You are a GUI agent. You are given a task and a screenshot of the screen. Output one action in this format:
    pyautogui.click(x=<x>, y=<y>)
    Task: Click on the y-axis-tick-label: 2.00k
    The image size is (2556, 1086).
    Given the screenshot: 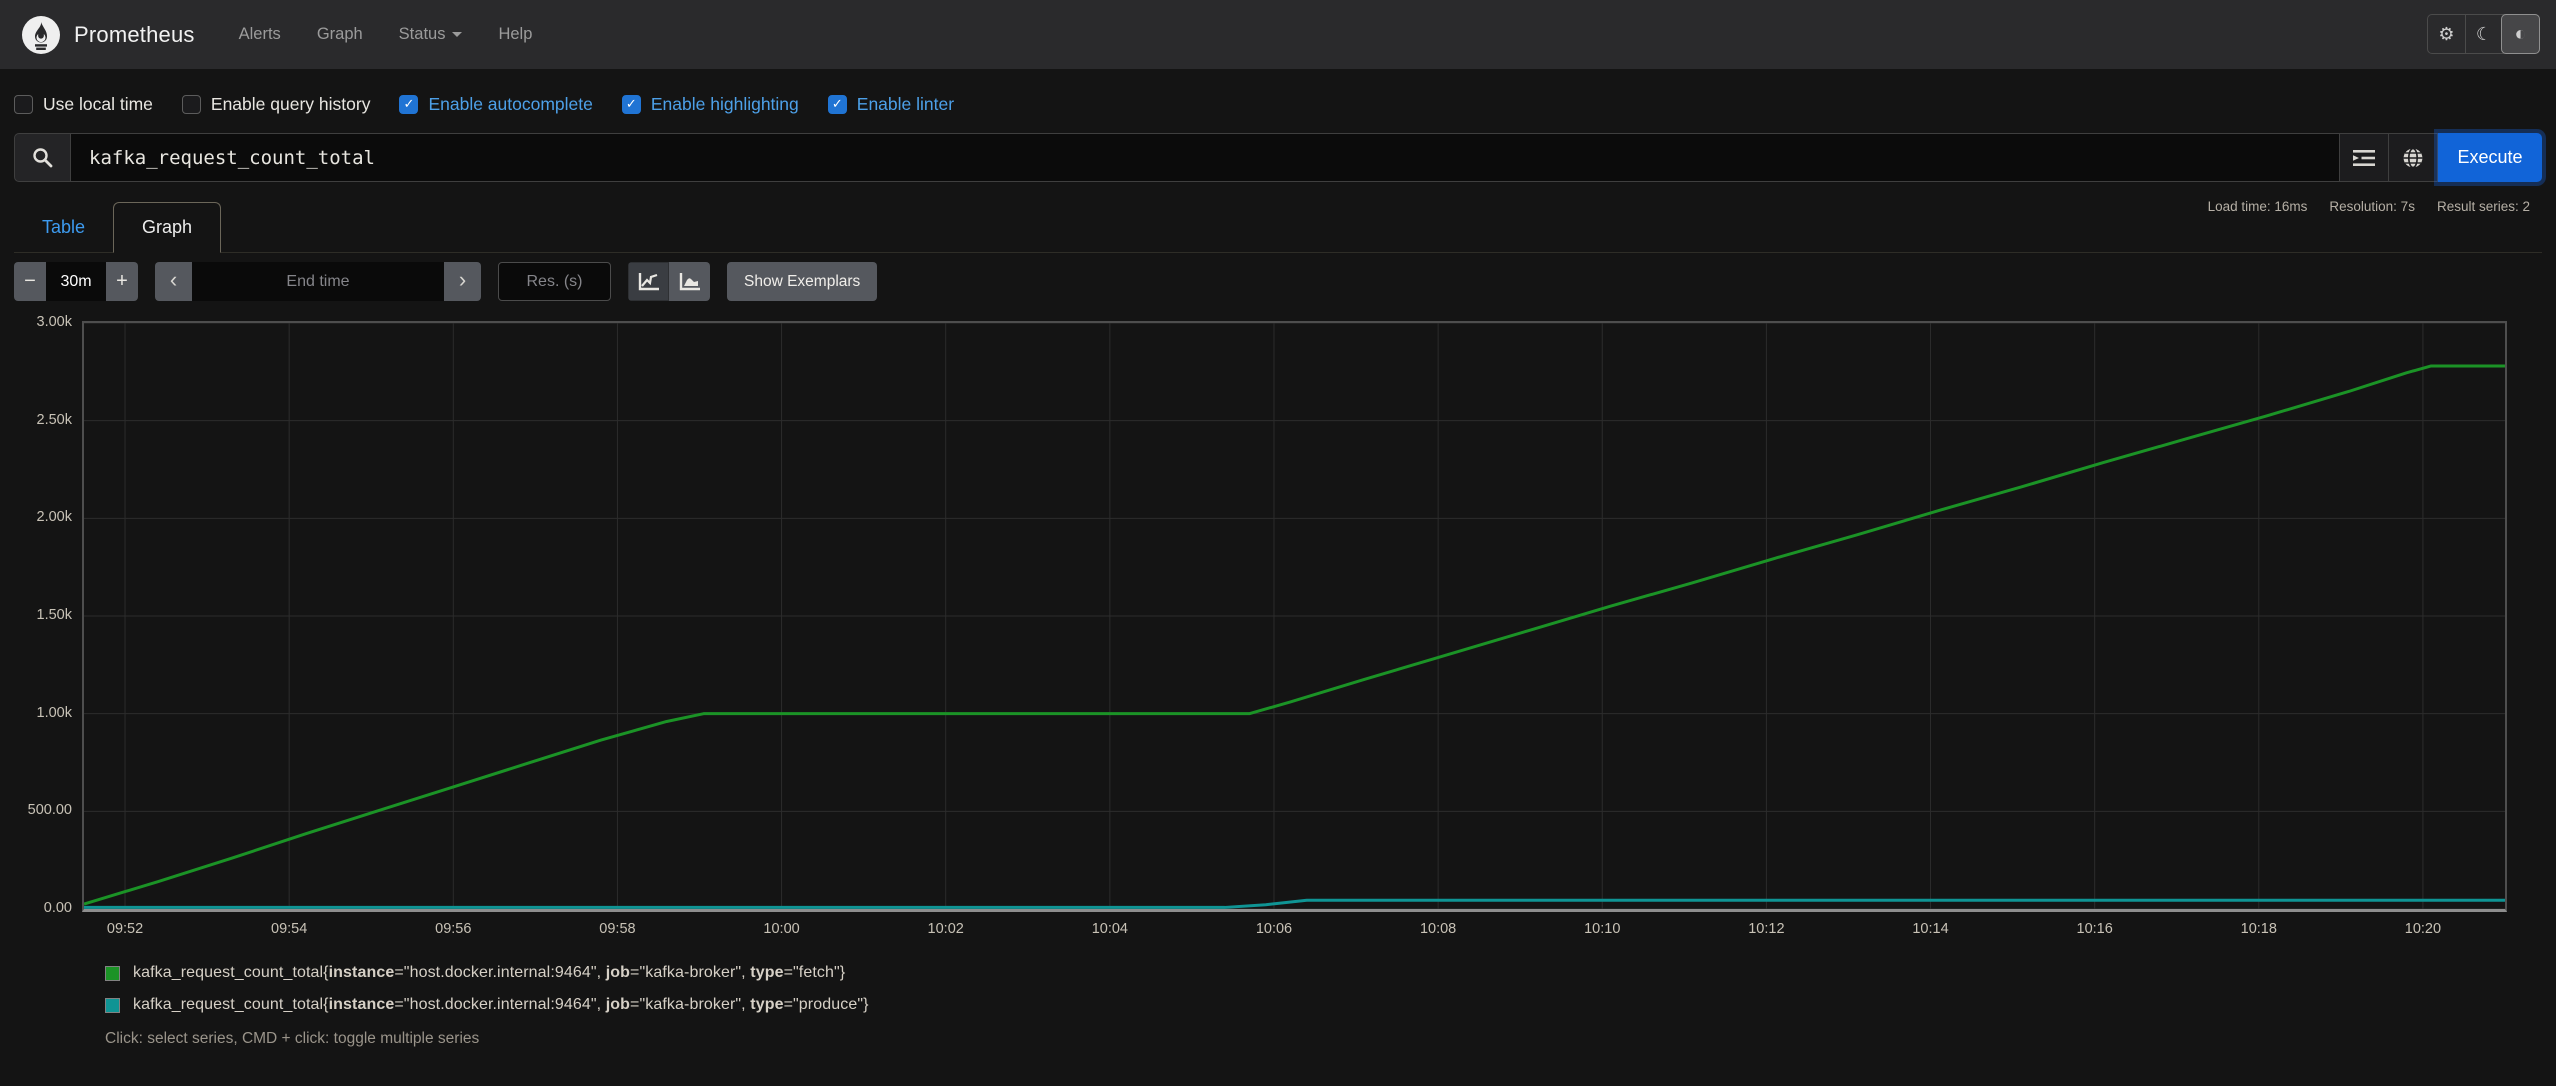 What is the action you would take?
    pyautogui.click(x=54, y=517)
    